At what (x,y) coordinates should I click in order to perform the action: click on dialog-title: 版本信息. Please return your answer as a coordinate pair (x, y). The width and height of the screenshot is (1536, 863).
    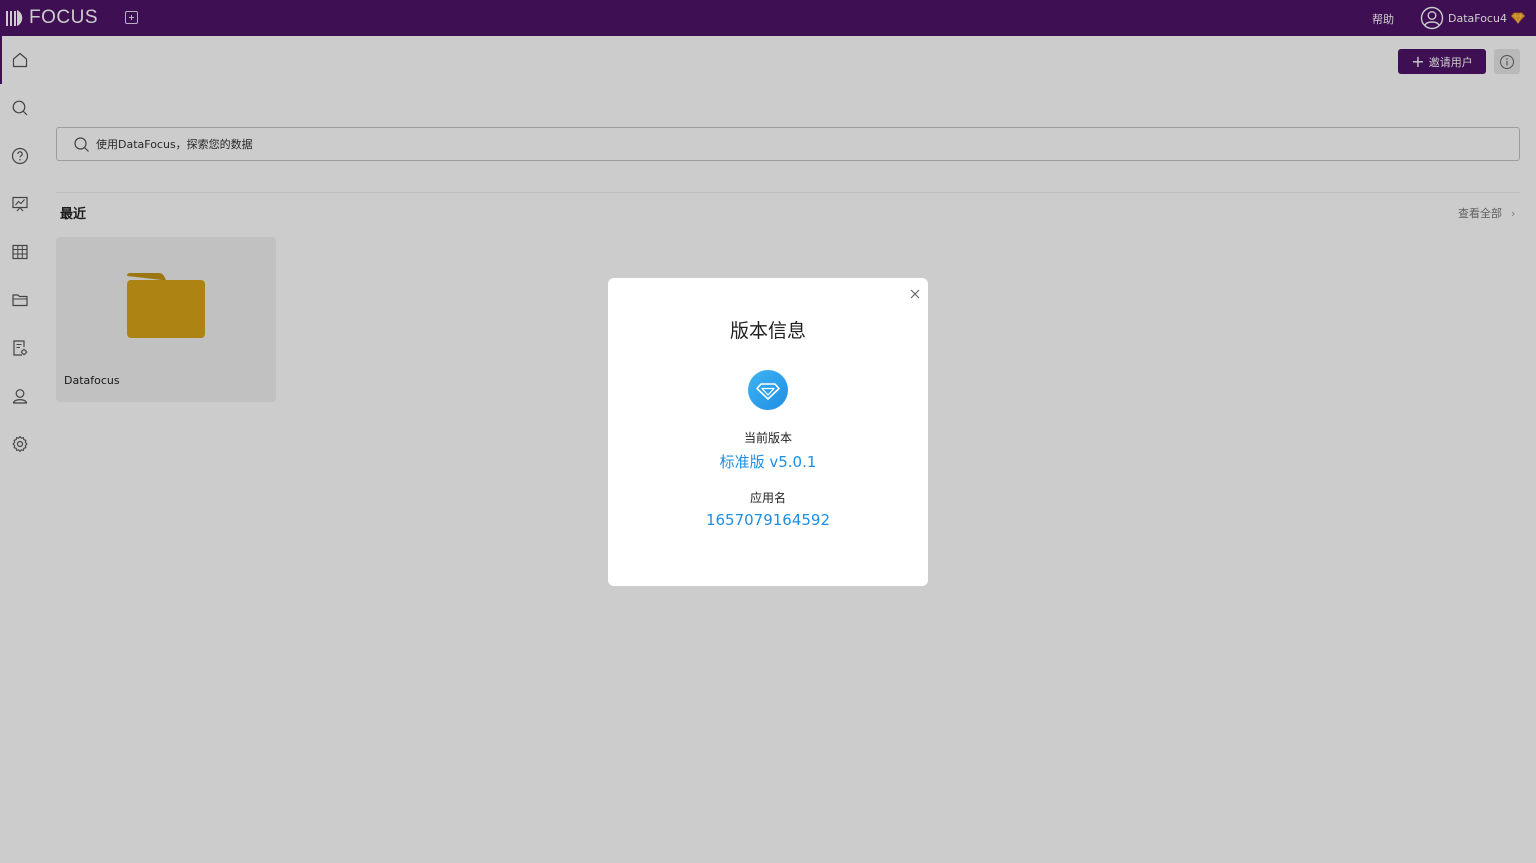
    Looking at the image, I should click on (767, 331).